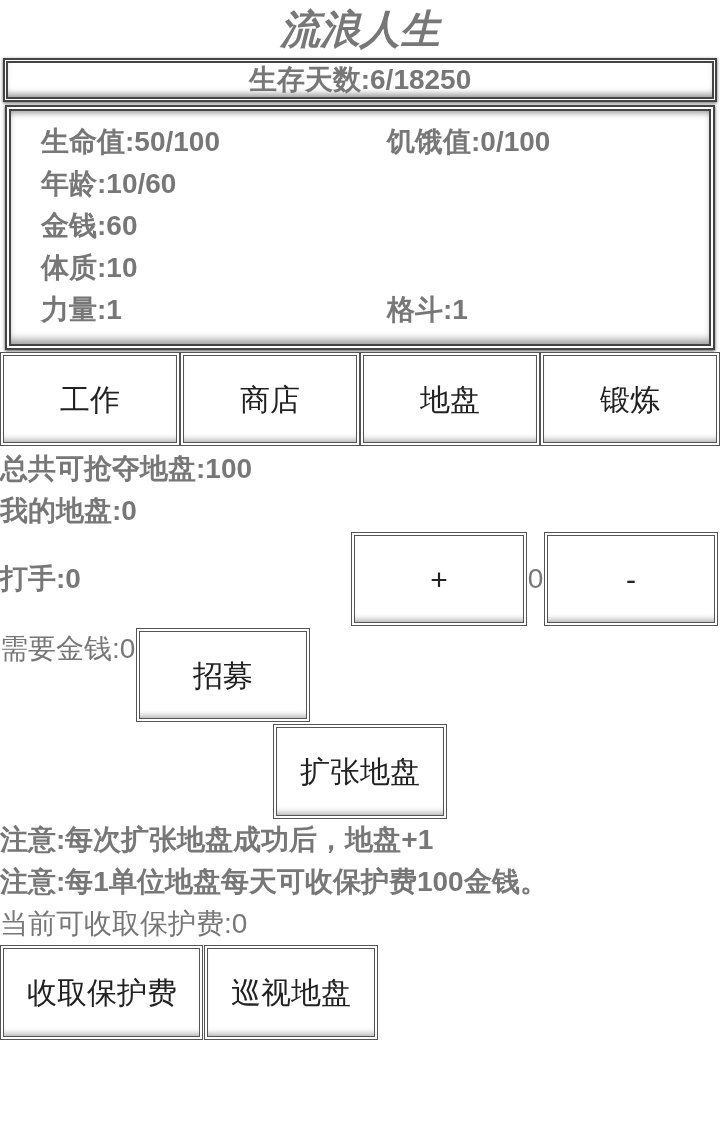  What do you see at coordinates (90, 268) in the screenshot?
I see `stat-text: 体质:10` at bounding box center [90, 268].